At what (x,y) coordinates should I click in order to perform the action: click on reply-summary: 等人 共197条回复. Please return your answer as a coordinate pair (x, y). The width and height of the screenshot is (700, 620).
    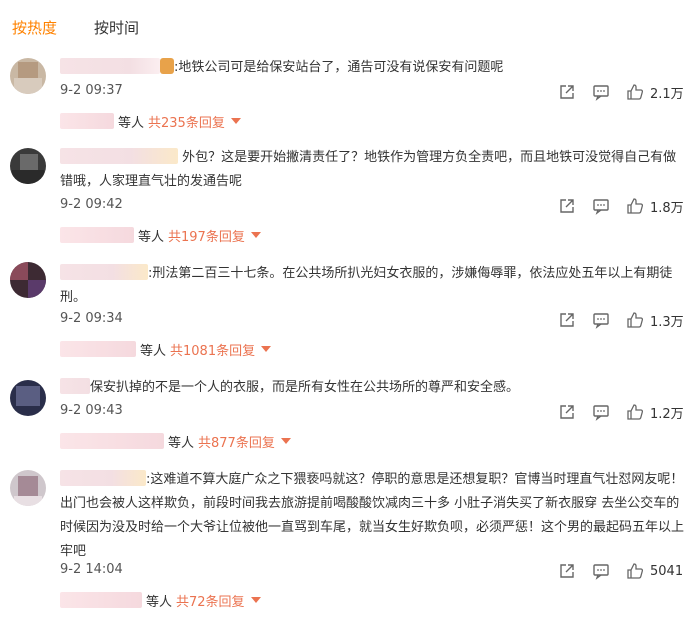
    Looking at the image, I should click on (160, 235).